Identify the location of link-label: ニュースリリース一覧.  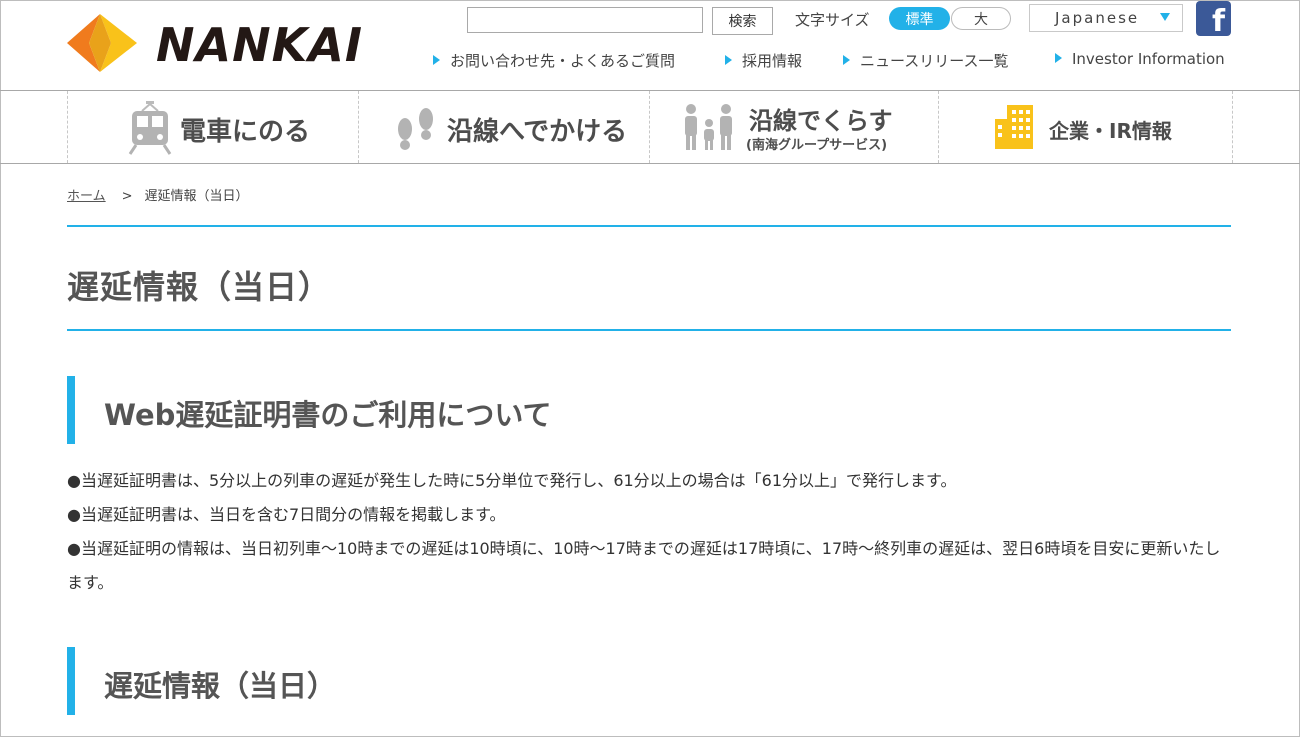
(934, 61).